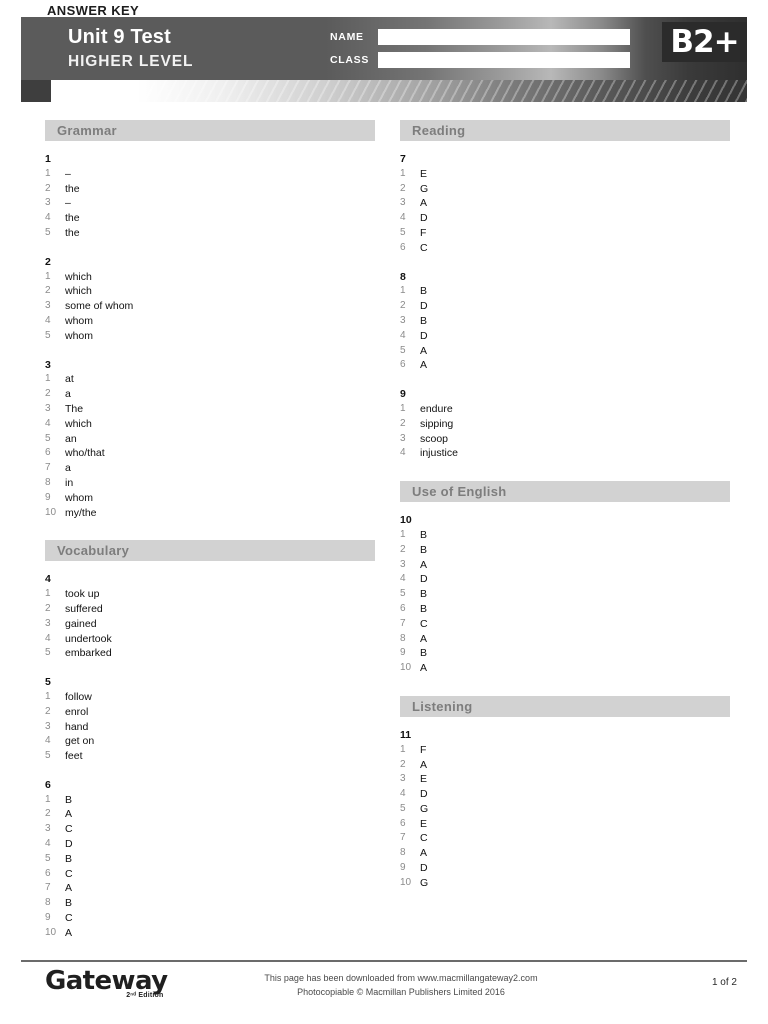  I want to click on answer-row: 5B, so click(210, 859).